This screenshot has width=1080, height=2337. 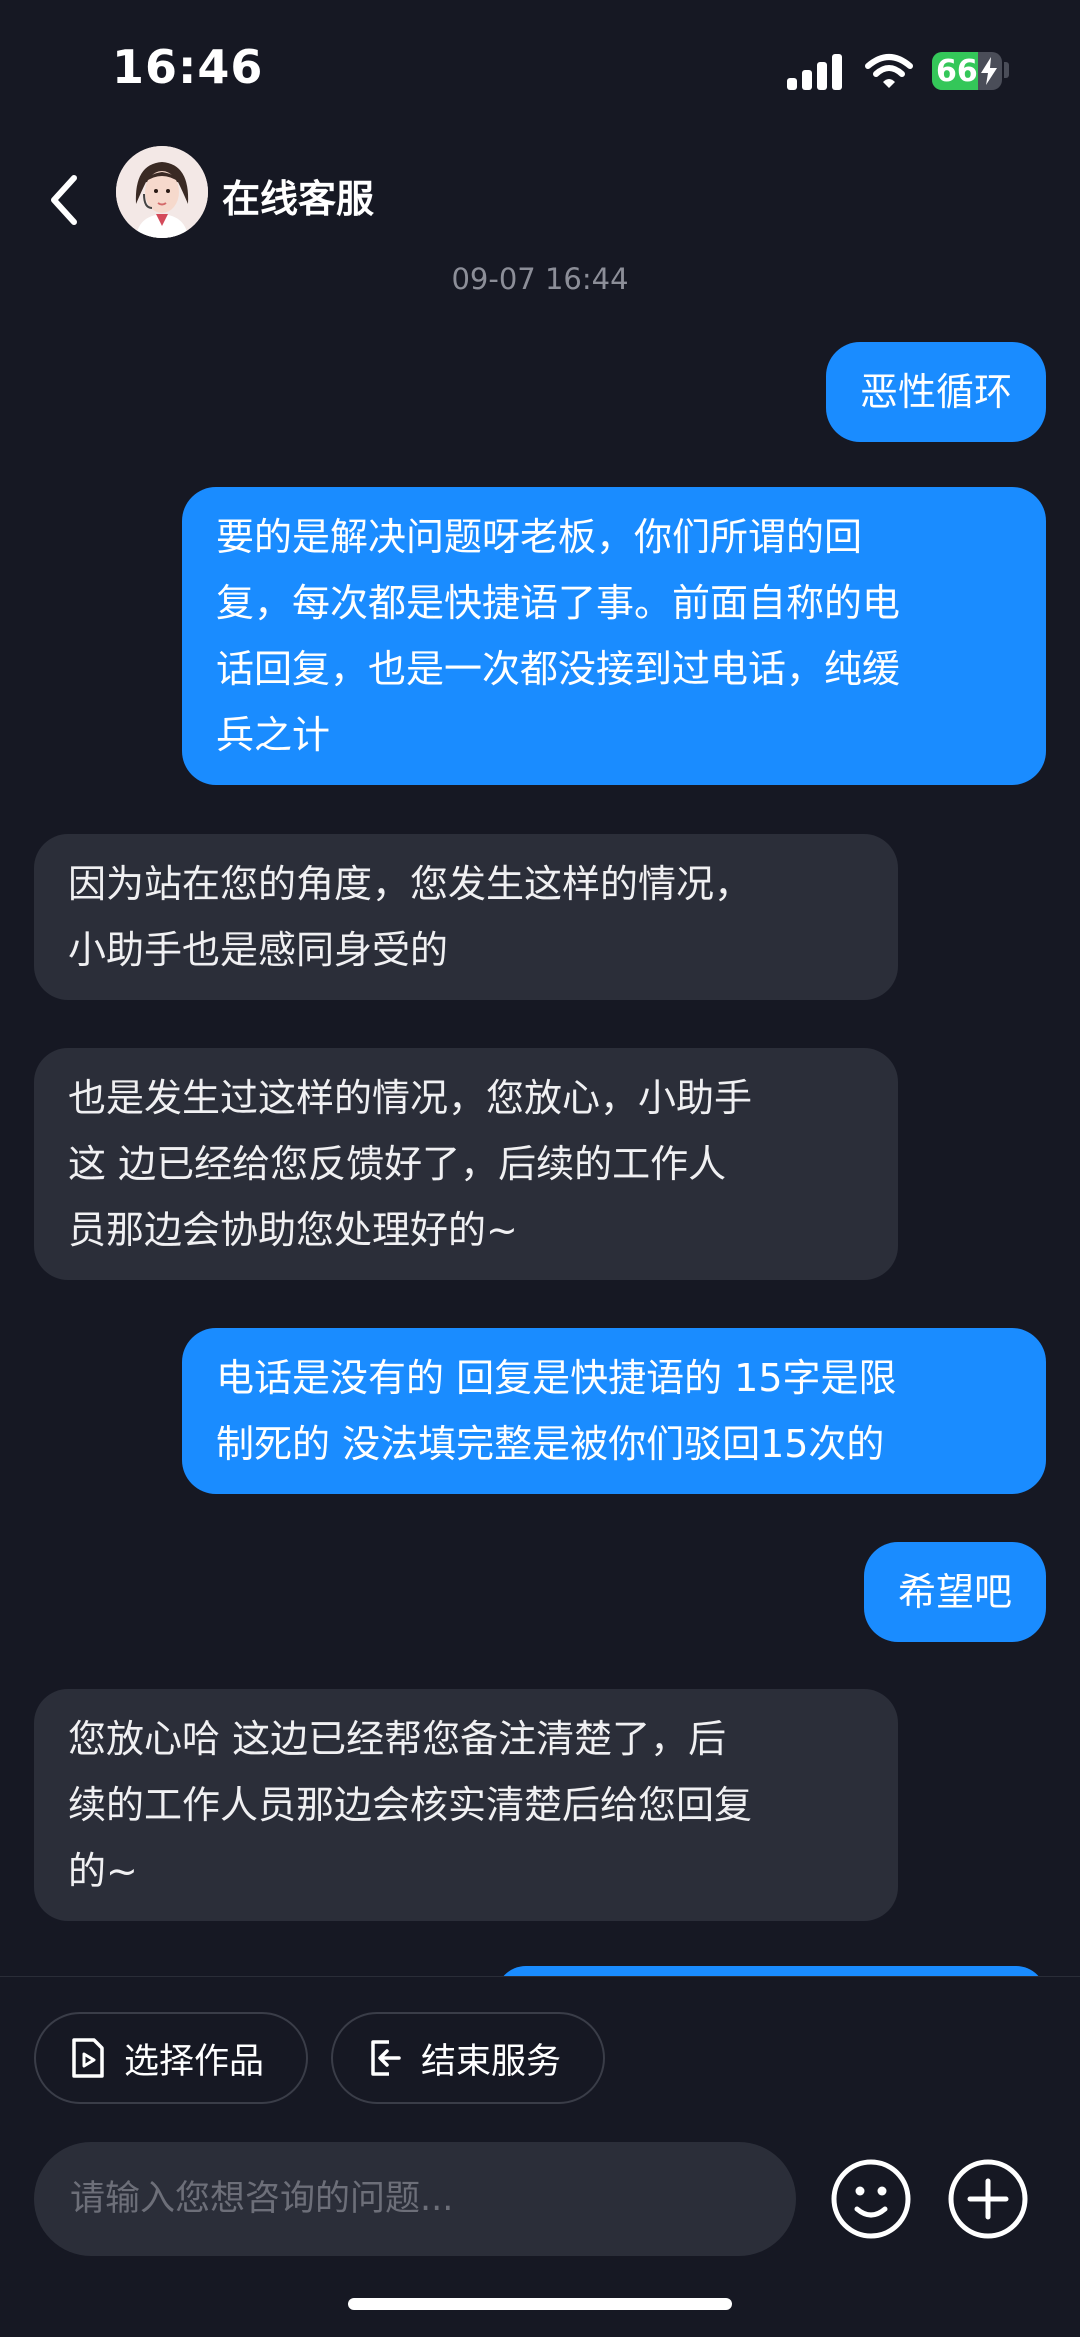 What do you see at coordinates (466, 917) in the screenshot?
I see `agent-message-bubble: 因为站在您的角度，您发生这样的情况， 小助手也是感同身受的` at bounding box center [466, 917].